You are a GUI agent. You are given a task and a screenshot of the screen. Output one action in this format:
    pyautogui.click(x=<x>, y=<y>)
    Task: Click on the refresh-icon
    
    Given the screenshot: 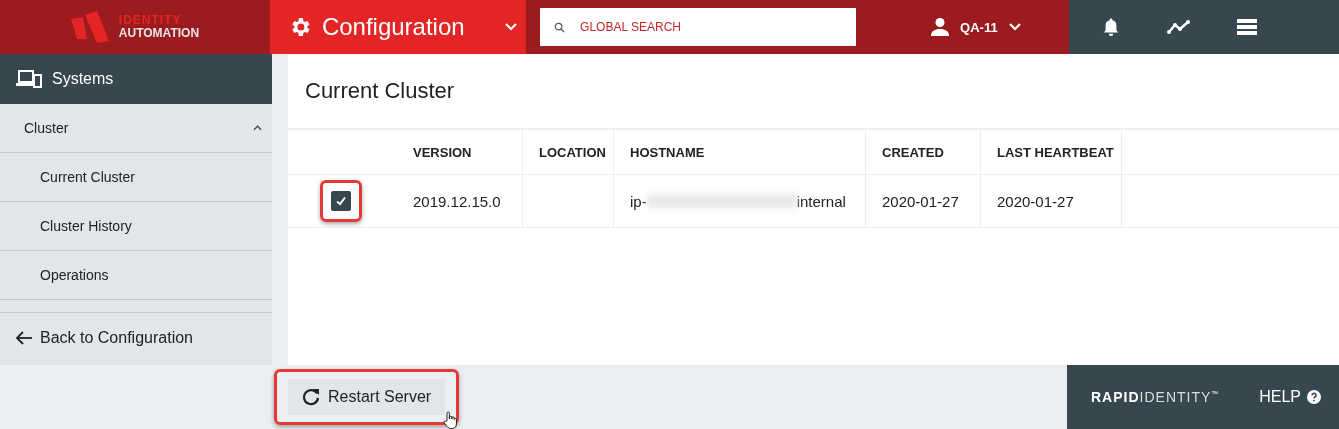 What is the action you would take?
    pyautogui.click(x=311, y=397)
    